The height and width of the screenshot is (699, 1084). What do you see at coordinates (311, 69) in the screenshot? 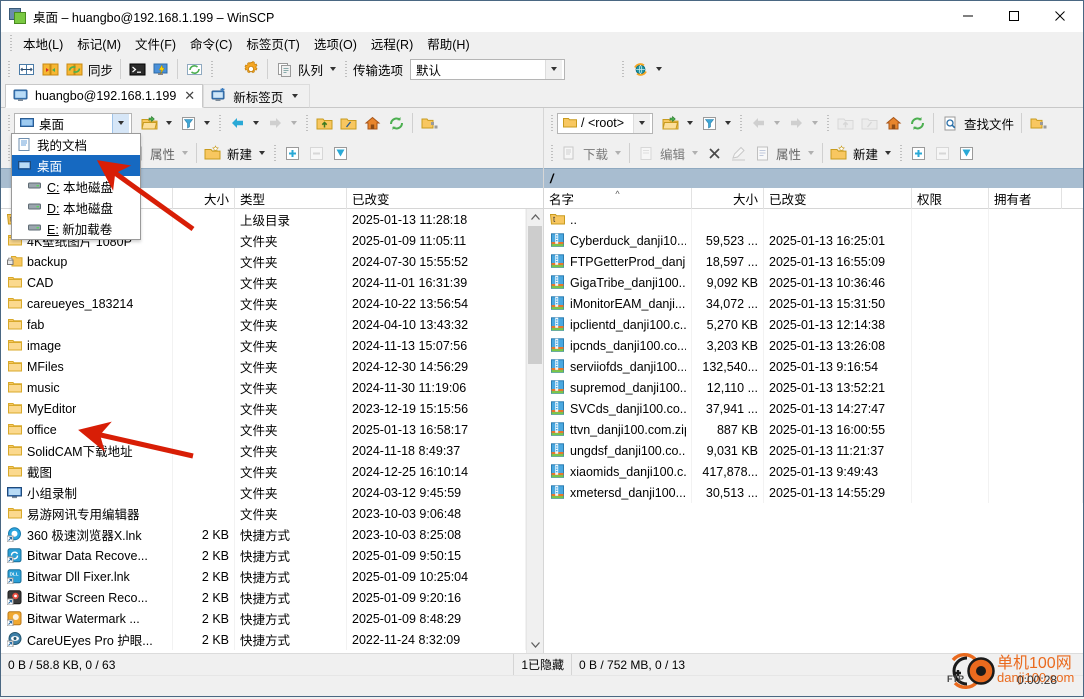
I see `queue-button: 队列` at bounding box center [311, 69].